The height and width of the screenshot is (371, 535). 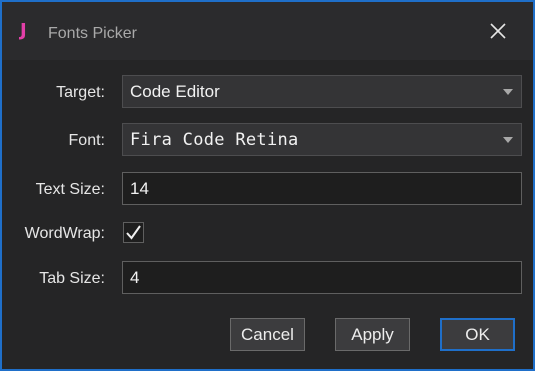 I want to click on checkmark-icon, so click(x=133, y=232).